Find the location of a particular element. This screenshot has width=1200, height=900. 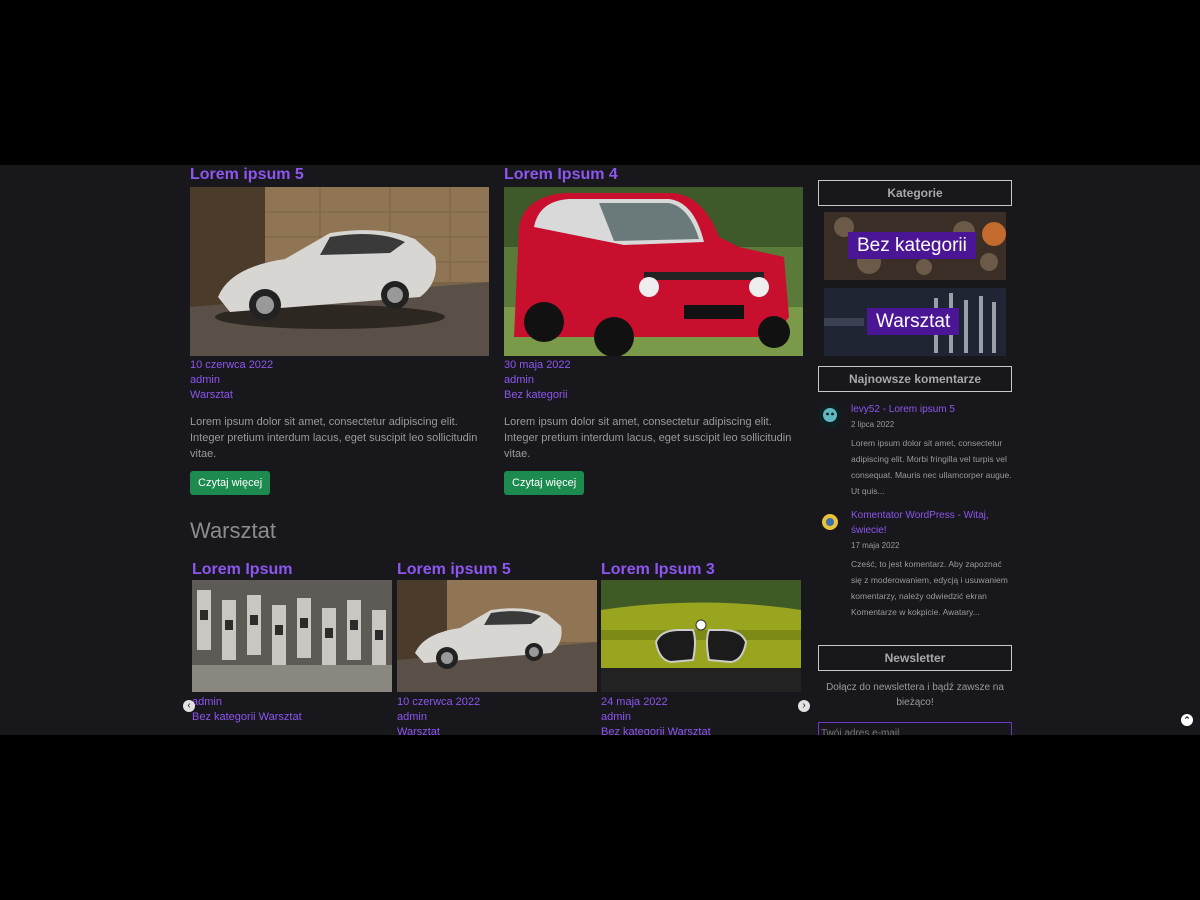

post-category-link: Bez kategorii is located at coordinates (654, 395).